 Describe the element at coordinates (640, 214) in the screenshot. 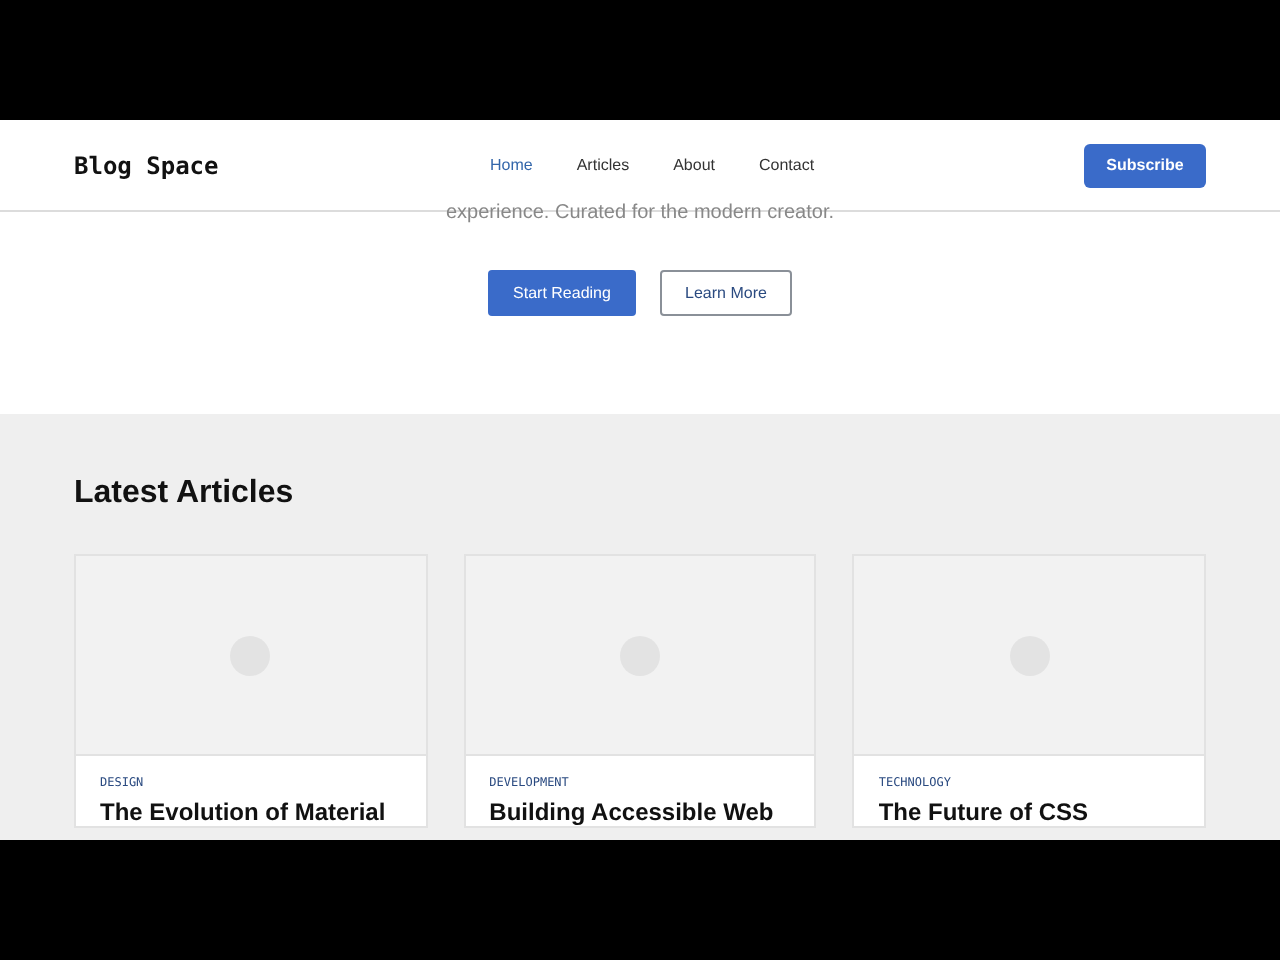

I see `hero-subtitle: experience. Curated for the modern creator.` at that location.